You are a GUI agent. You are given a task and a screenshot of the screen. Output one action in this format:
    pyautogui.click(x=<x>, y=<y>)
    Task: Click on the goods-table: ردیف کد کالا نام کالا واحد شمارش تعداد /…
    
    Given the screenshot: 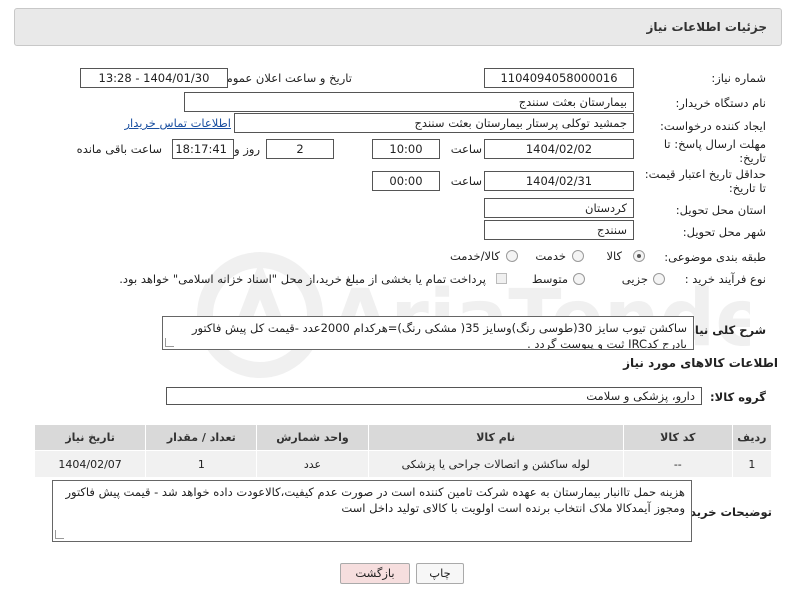 What is the action you would take?
    pyautogui.click(x=403, y=451)
    